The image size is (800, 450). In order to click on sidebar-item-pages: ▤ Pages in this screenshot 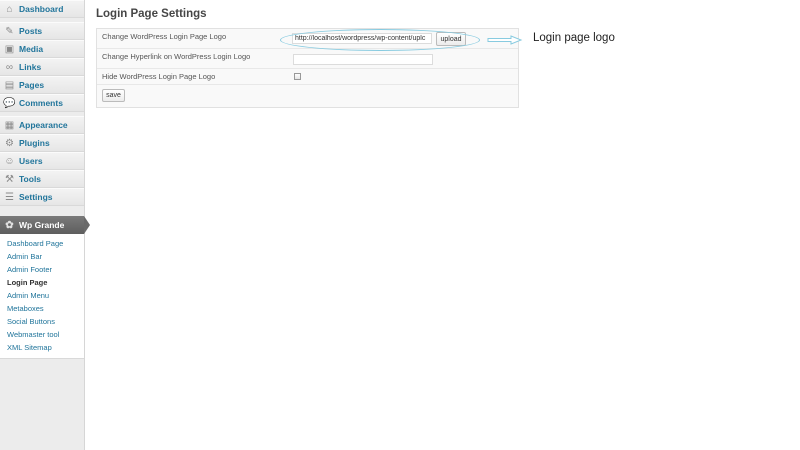, I will do `click(42, 85)`.